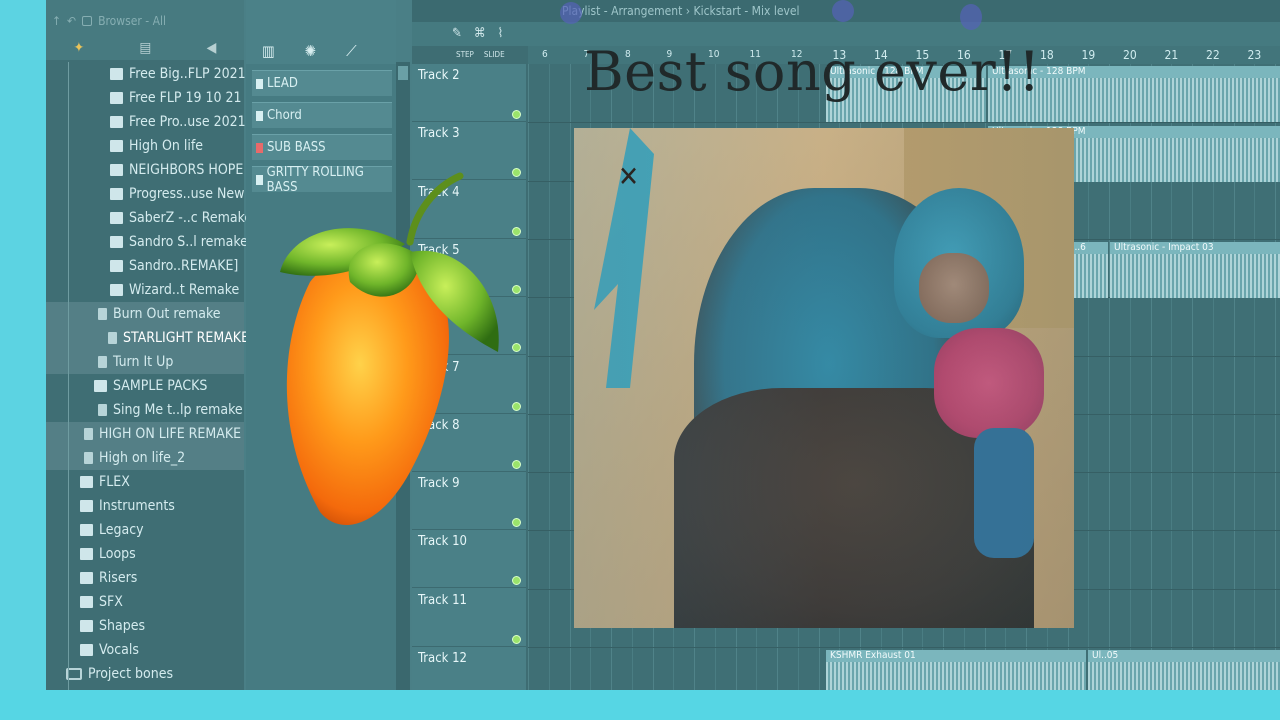 The image size is (1280, 720). What do you see at coordinates (956, 670) in the screenshot?
I see `audio-clip: KSHMR Exhaust 01` at bounding box center [956, 670].